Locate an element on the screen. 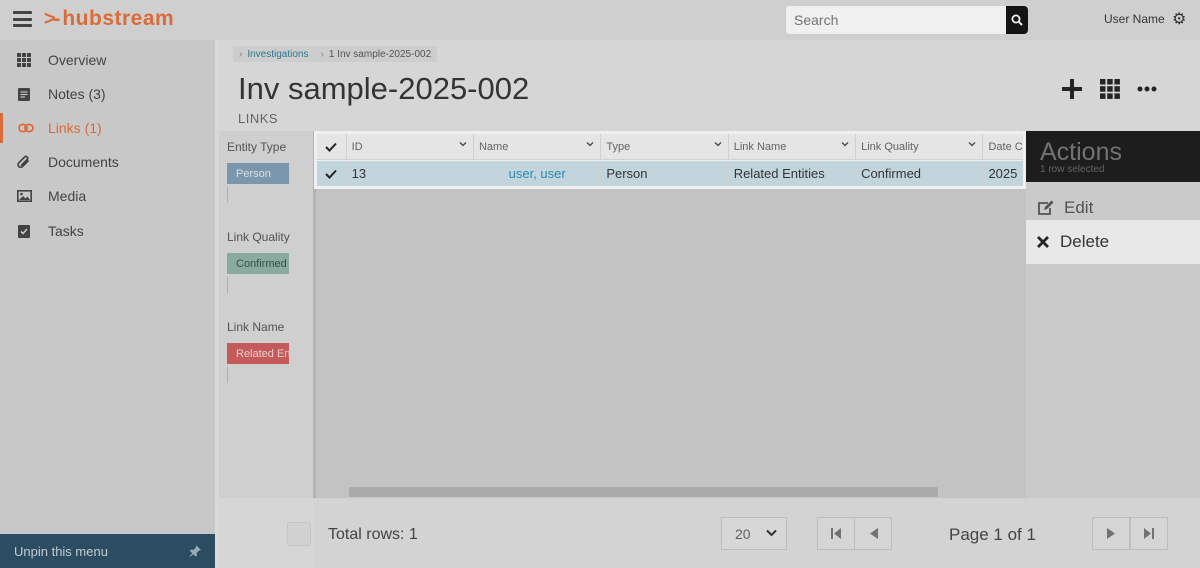 The height and width of the screenshot is (568, 1200). sidebar-item-label: Overview is located at coordinates (77, 60).